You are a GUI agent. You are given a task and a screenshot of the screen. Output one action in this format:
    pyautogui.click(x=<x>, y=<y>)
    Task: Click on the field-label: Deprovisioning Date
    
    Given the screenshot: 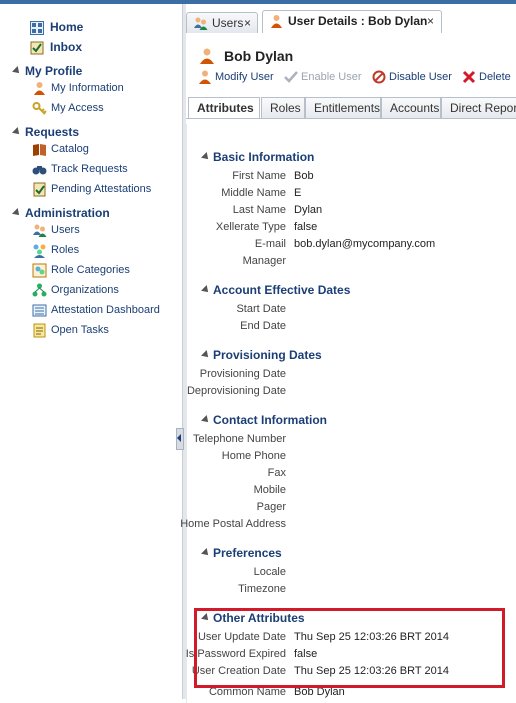 What is the action you would take?
    pyautogui.click(x=236, y=391)
    